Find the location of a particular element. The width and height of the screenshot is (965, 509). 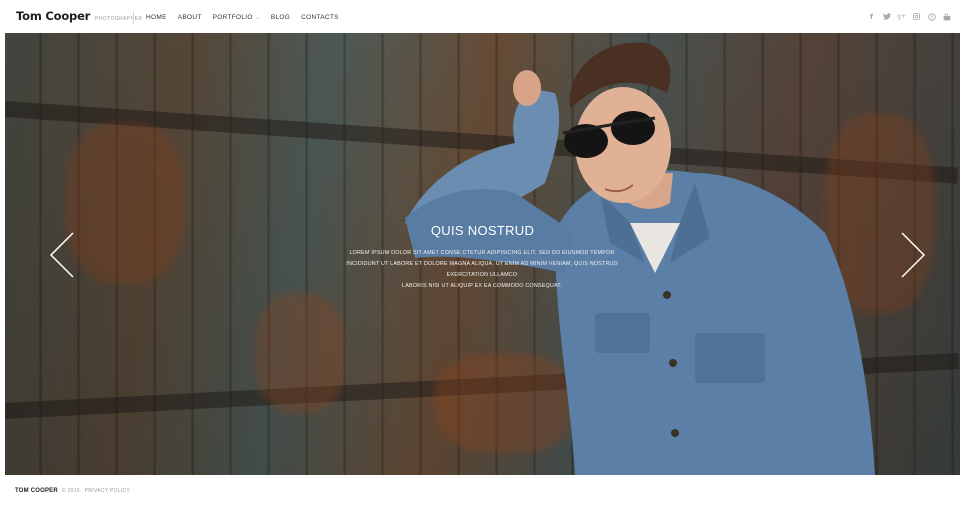

slider-next-button is located at coordinates (913, 255).